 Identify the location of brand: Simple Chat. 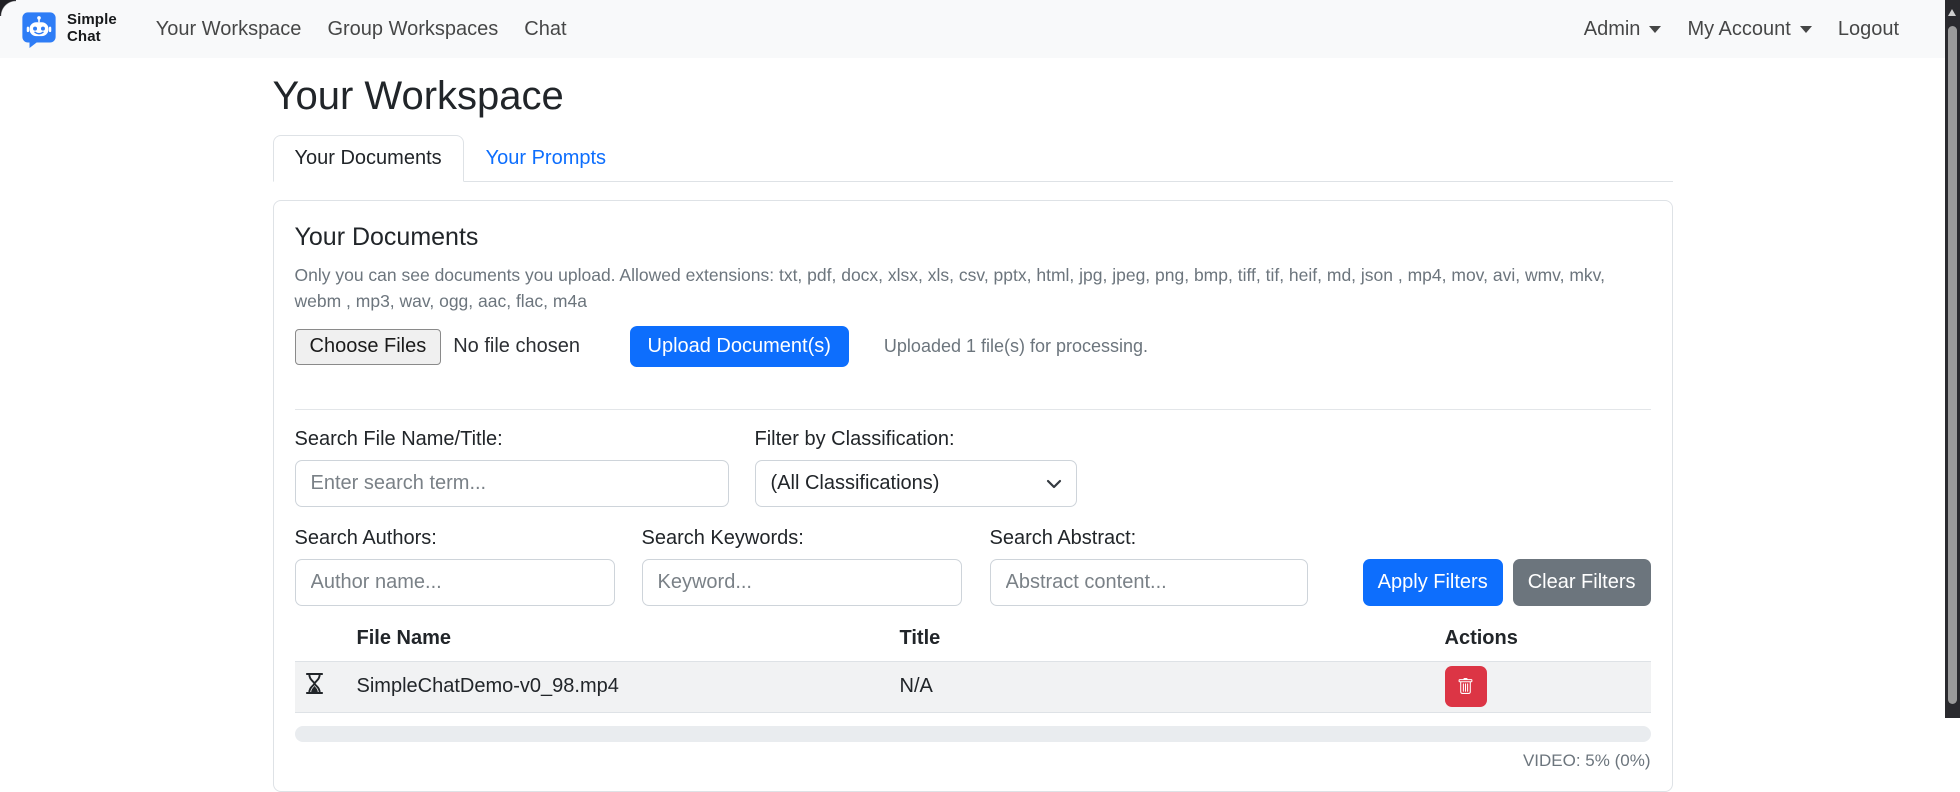
(68, 29).